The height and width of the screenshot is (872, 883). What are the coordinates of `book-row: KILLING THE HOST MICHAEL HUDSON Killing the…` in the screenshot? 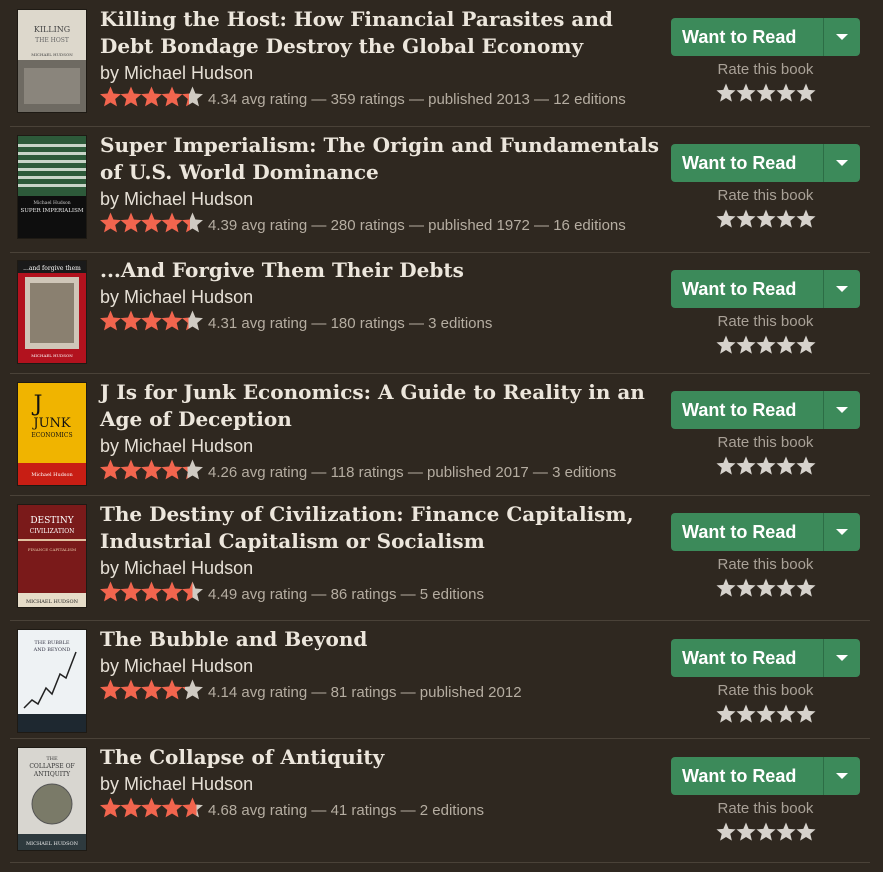 It's located at (440, 66).